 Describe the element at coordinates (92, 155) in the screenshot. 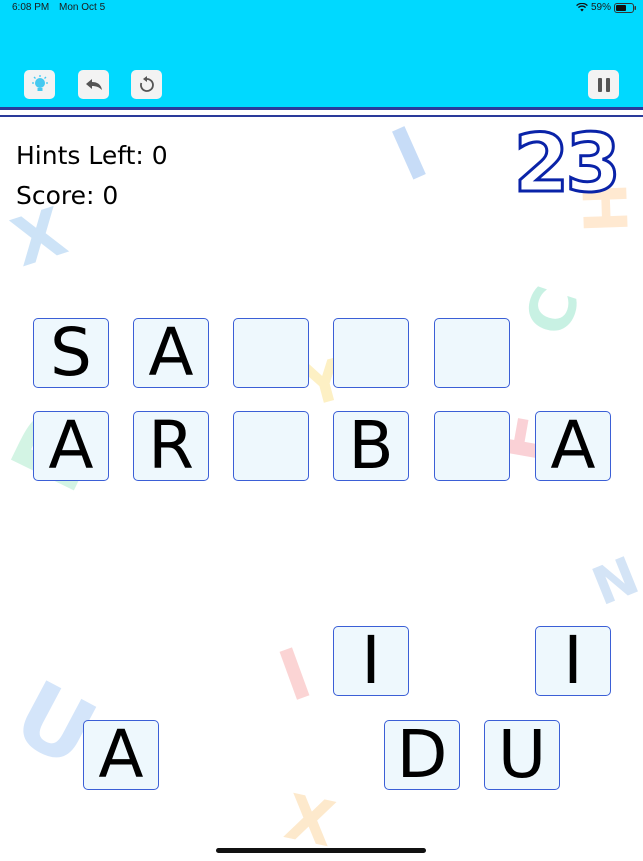

I see `hints-left-label: Hints Left: 0` at that location.